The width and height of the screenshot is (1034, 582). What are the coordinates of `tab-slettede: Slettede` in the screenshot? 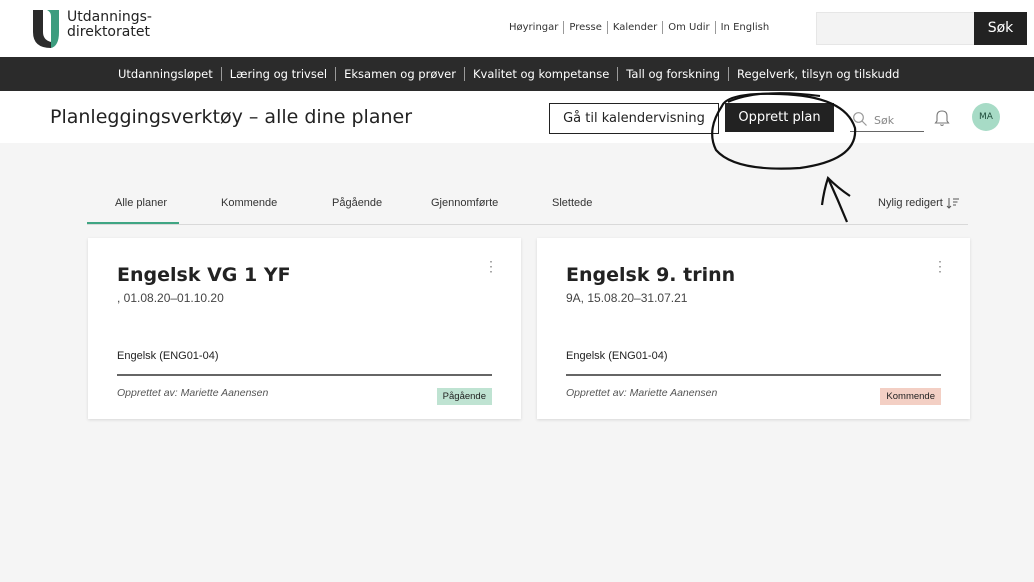 It's located at (572, 203).